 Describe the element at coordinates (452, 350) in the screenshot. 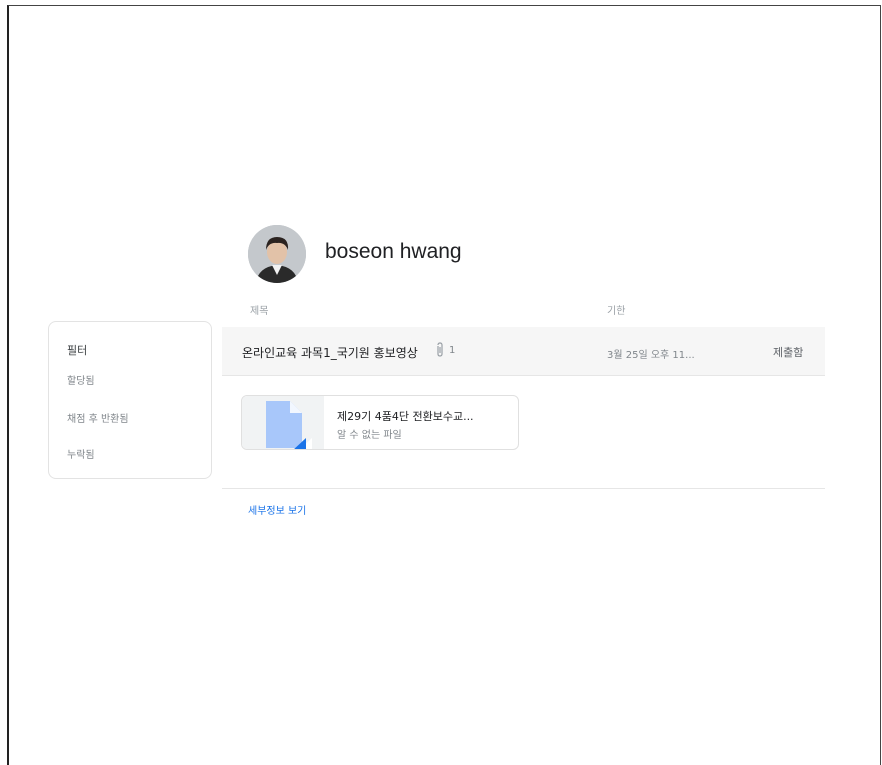

I see `attachment-count: 1` at that location.